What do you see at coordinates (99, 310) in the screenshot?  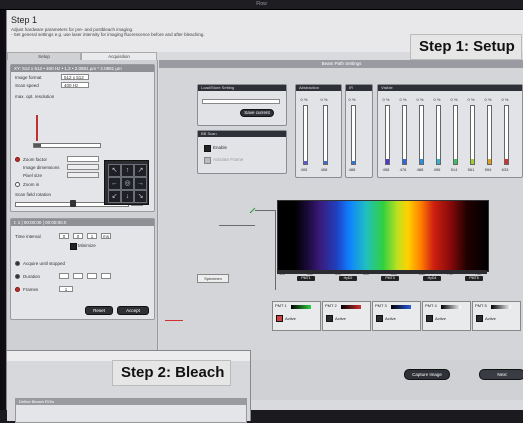 I see `reset-button: Reset` at bounding box center [99, 310].